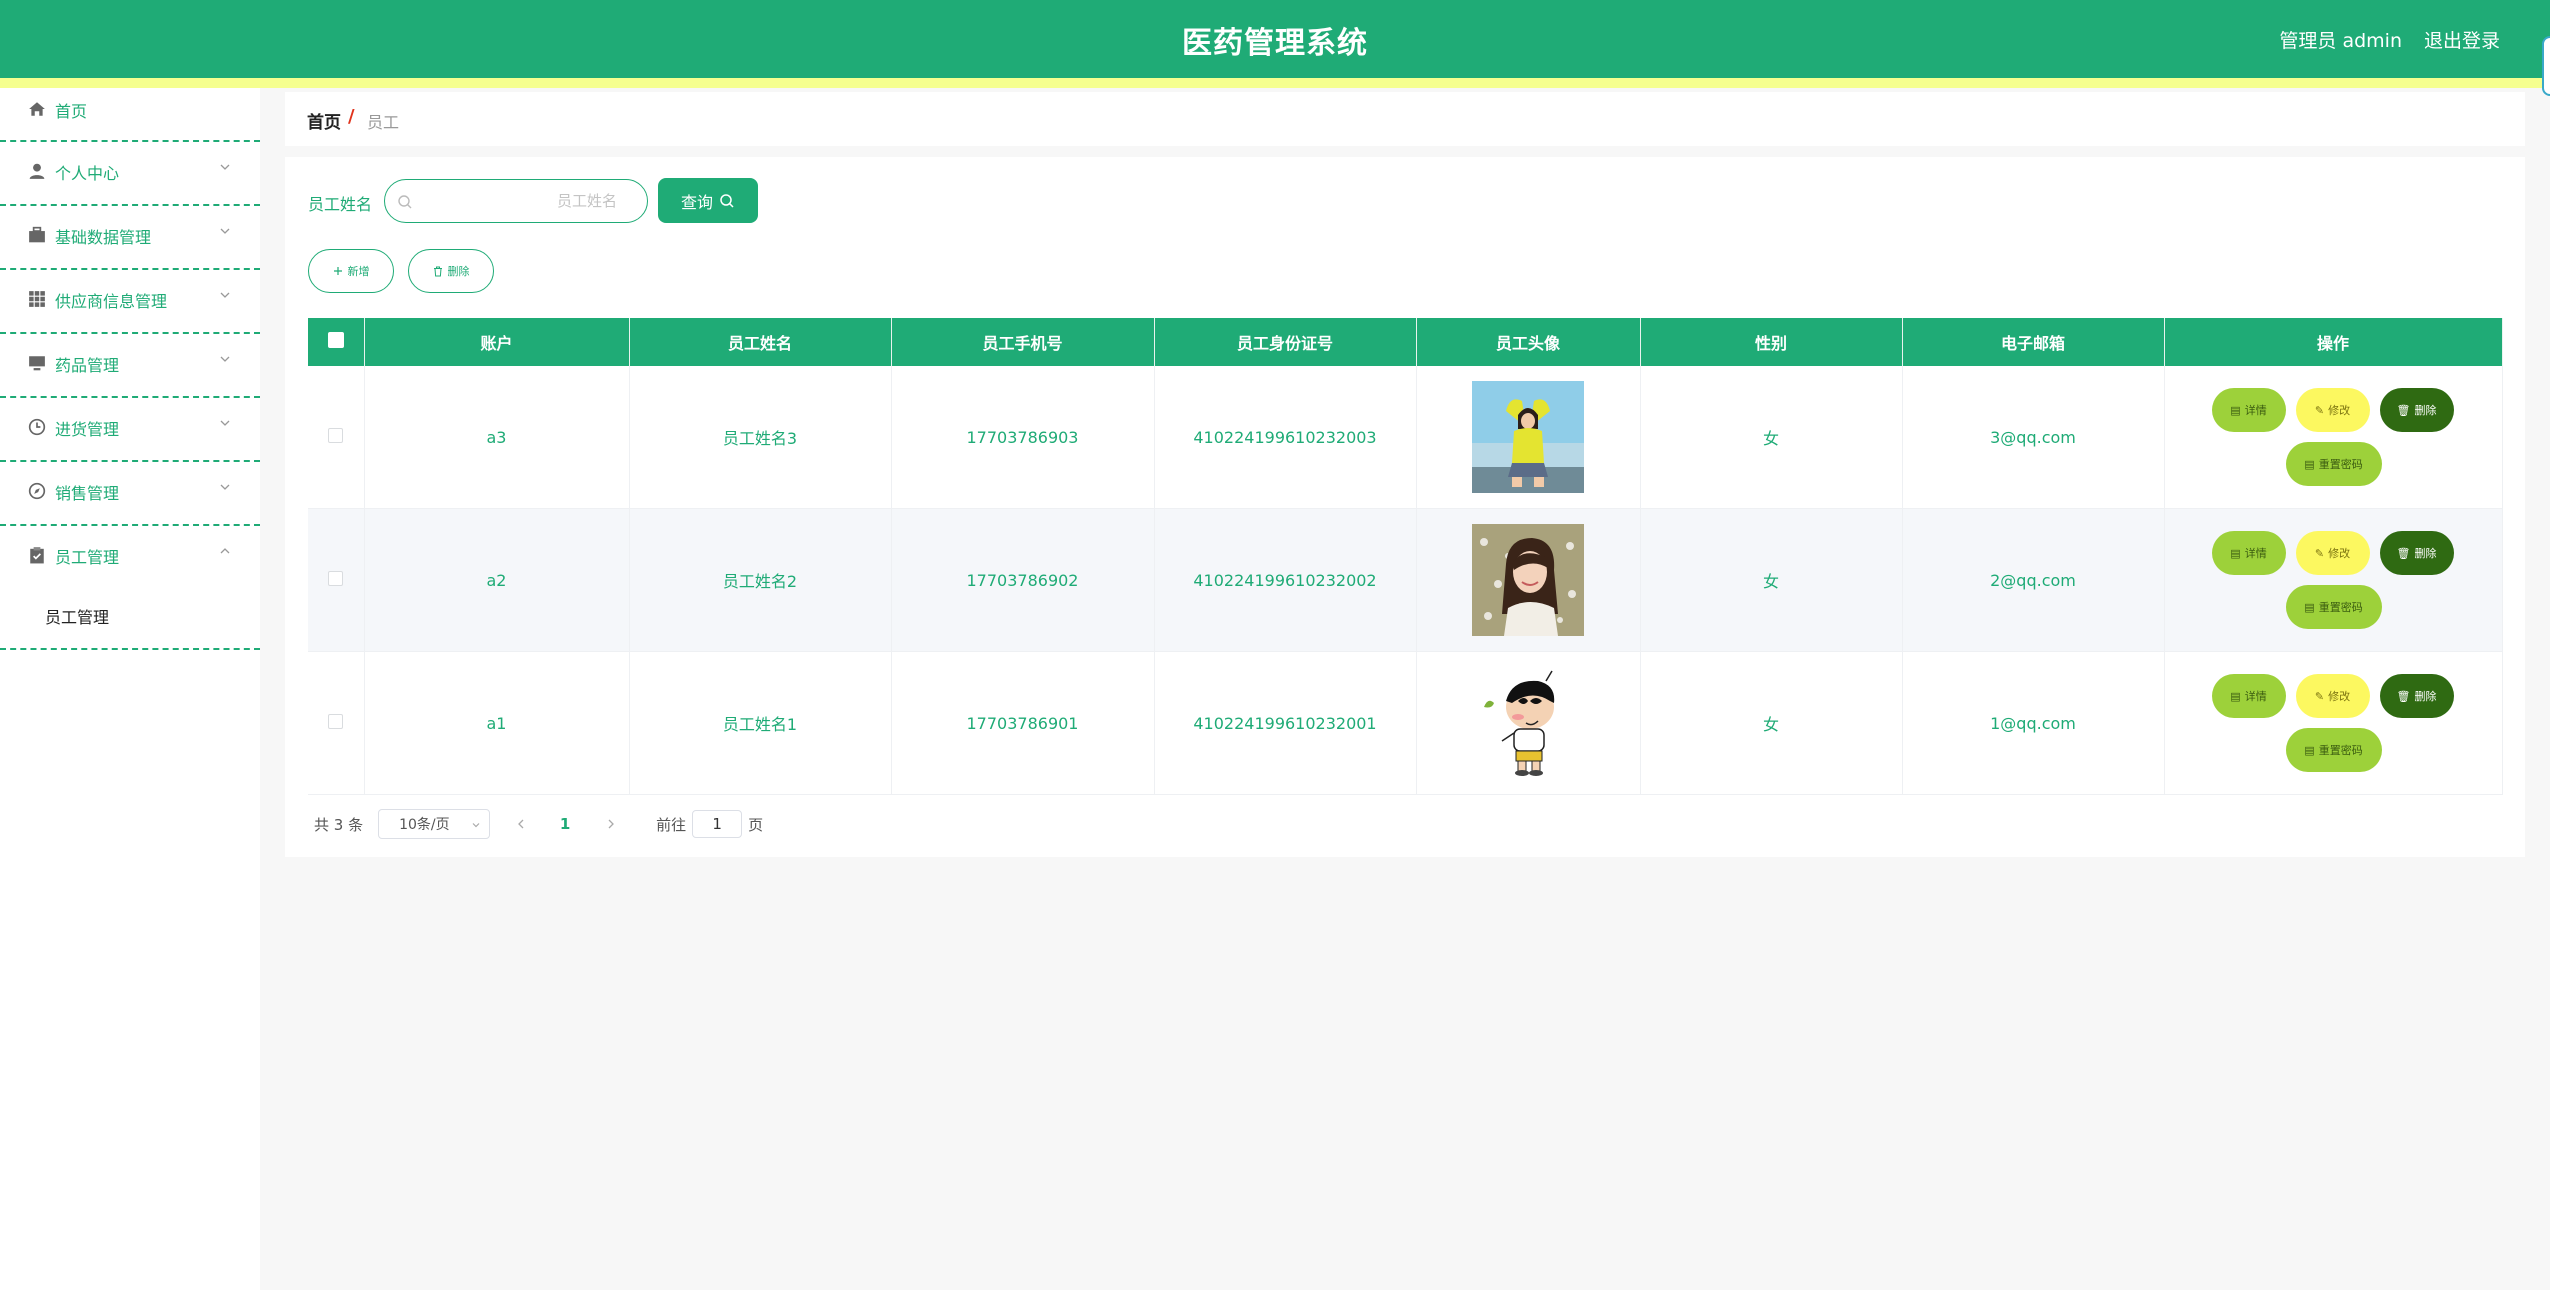  Describe the element at coordinates (2255, 553) in the screenshot. I see `detail-button-label: 详情` at that location.